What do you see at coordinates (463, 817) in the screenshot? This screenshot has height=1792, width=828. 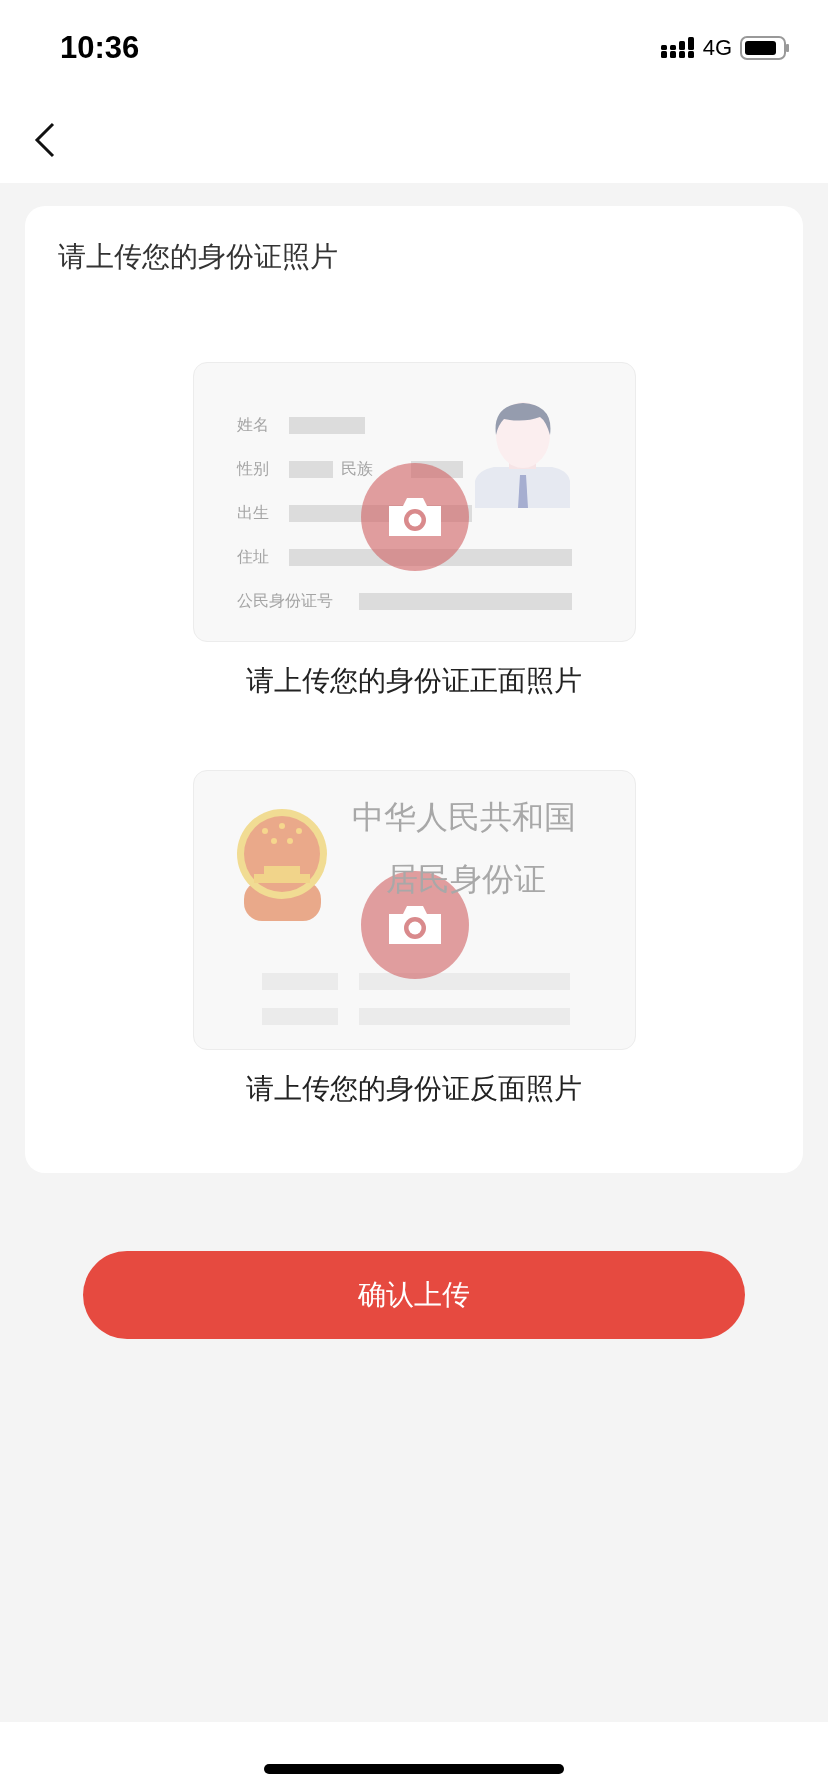 I see `card-heading: 中华人民共和国` at bounding box center [463, 817].